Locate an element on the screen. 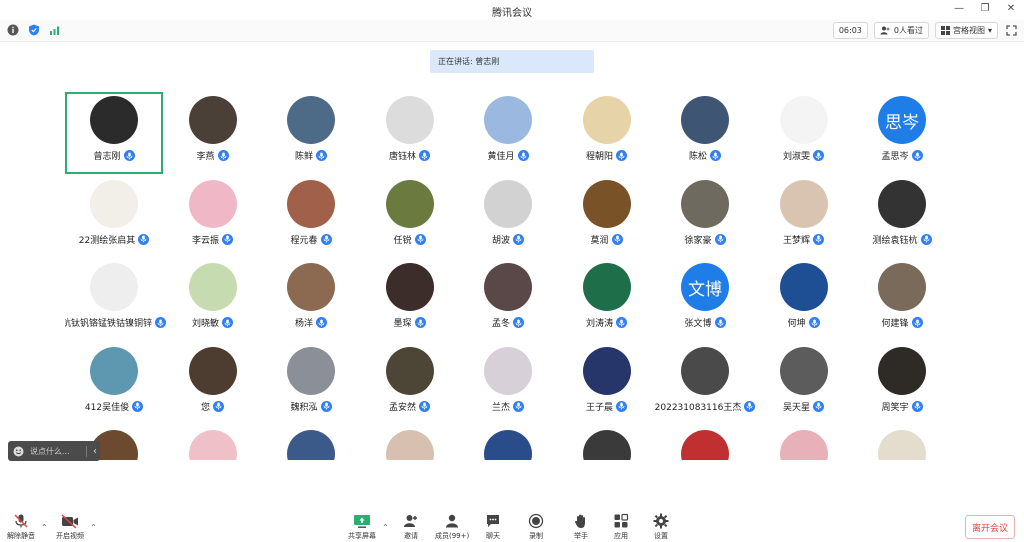 This screenshot has width=1024, height=542. info-icon is located at coordinates (13, 30).